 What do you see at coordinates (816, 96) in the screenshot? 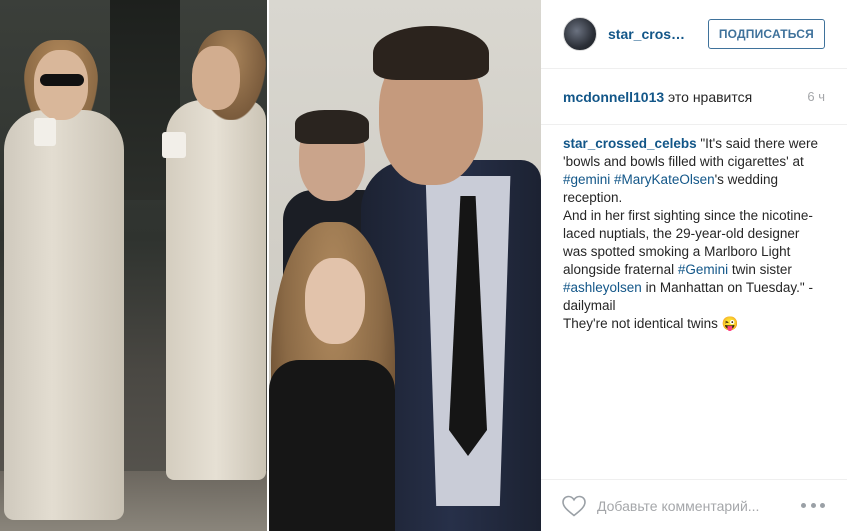
I see `post-timestamp: 6 ч` at bounding box center [816, 96].